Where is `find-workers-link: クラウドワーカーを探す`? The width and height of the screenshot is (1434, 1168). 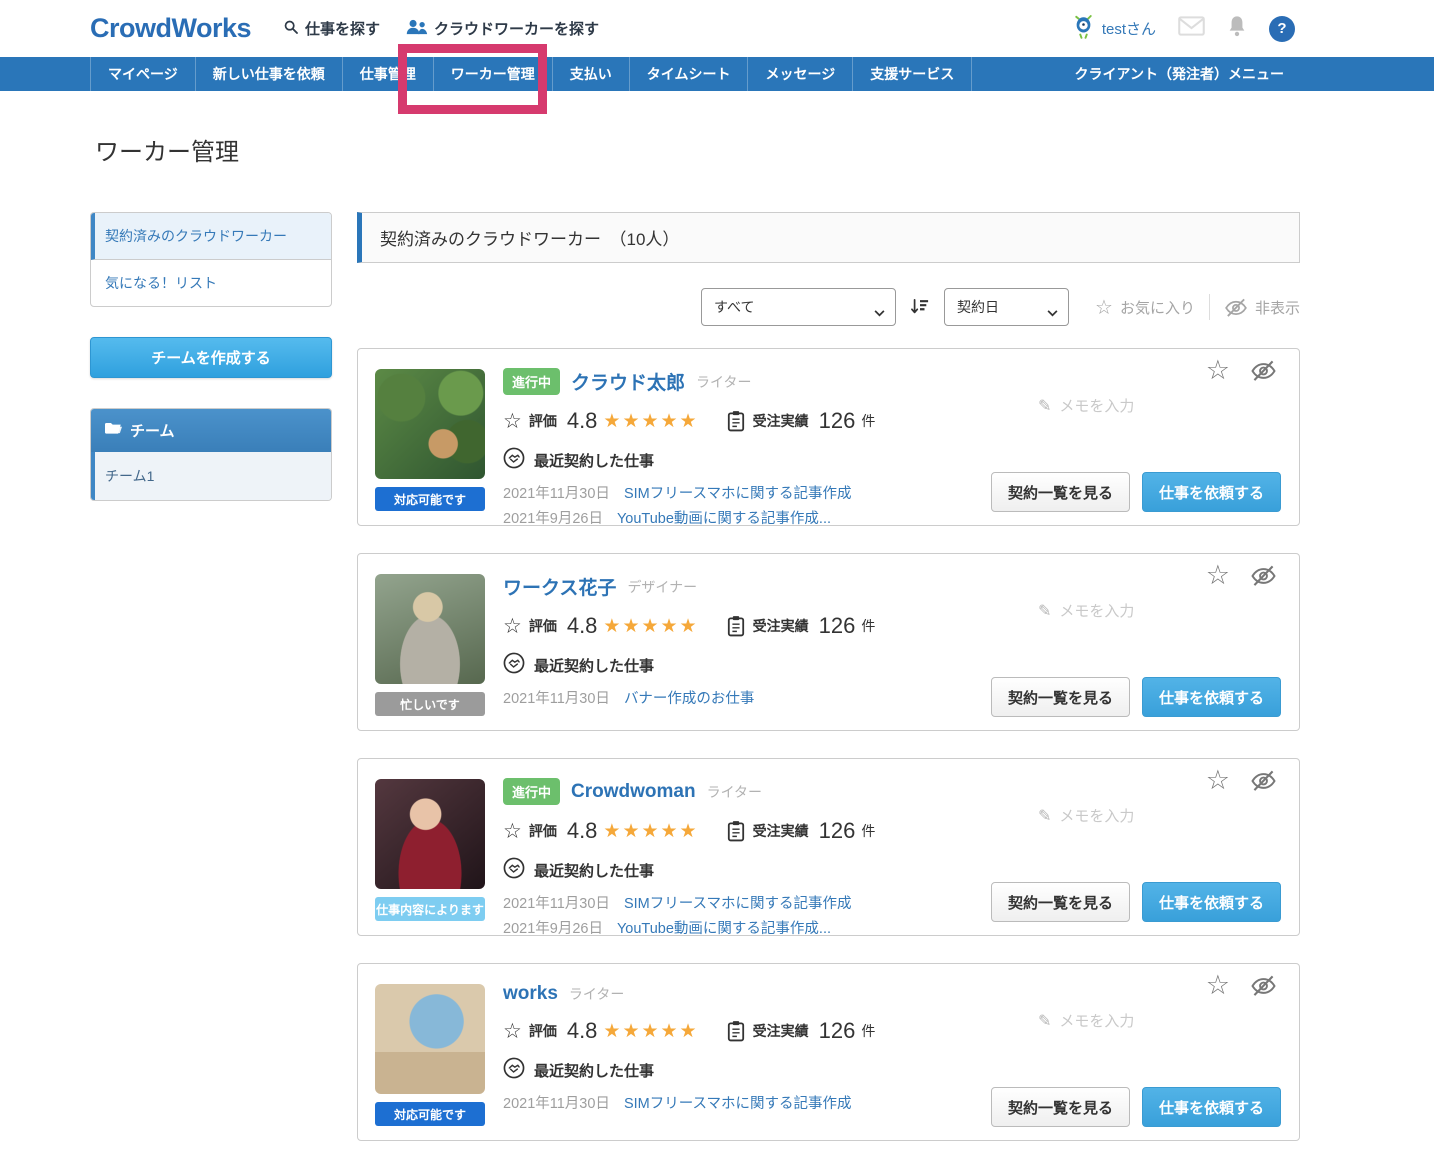
find-workers-link: クラウドワーカーを探す is located at coordinates (502, 28).